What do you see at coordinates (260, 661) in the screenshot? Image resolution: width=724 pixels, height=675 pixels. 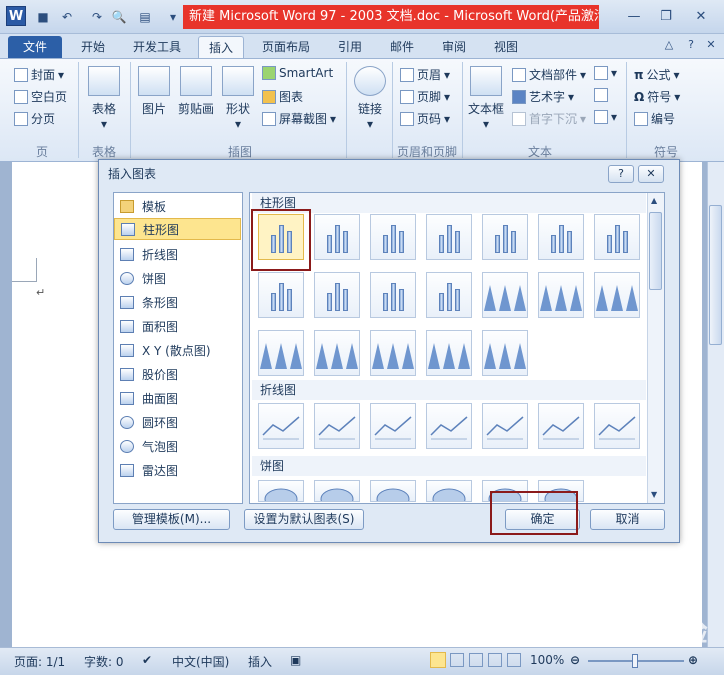 I see `insert-mode-indicator: 插入` at bounding box center [260, 661].